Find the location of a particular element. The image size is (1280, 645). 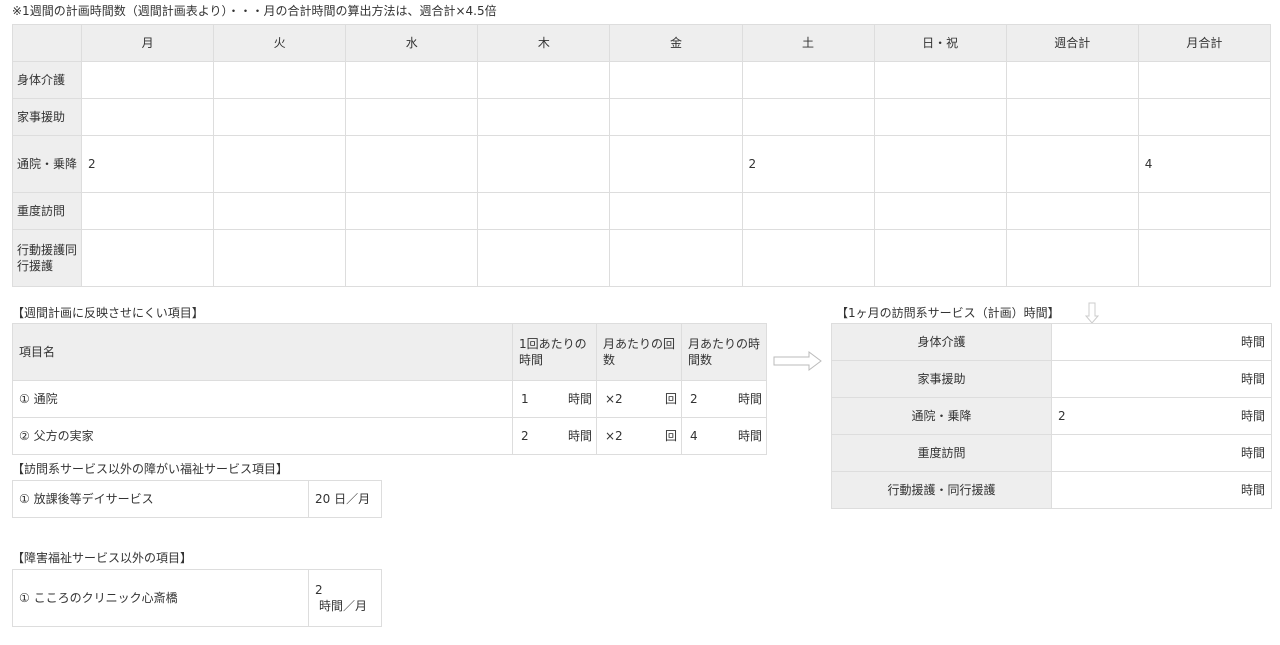

items-header-total: 月あたりの時間数 is located at coordinates (724, 352).